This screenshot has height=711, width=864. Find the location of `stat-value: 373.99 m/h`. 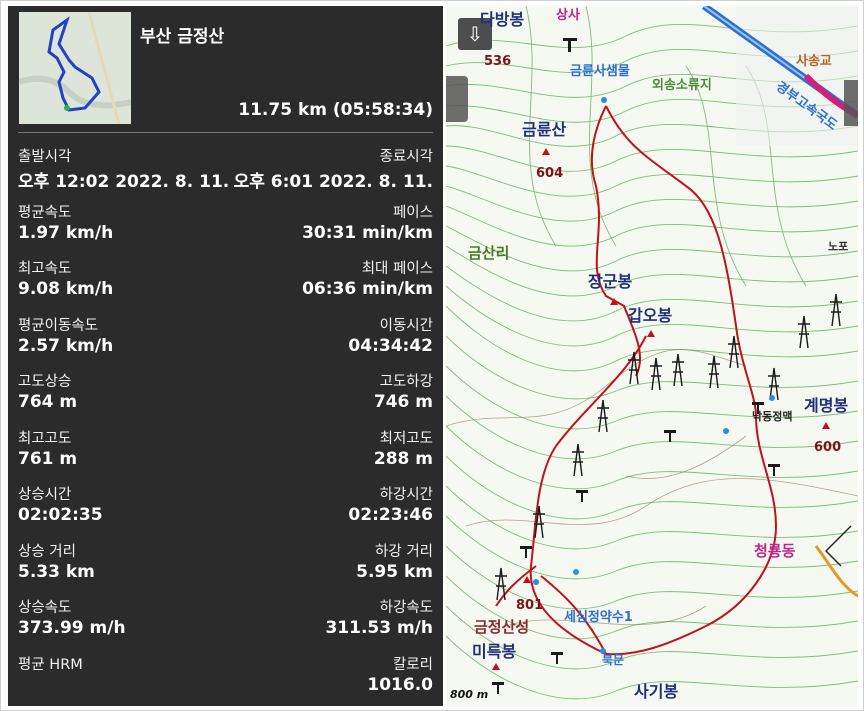

stat-value: 373.99 m/h is located at coordinates (72, 628).